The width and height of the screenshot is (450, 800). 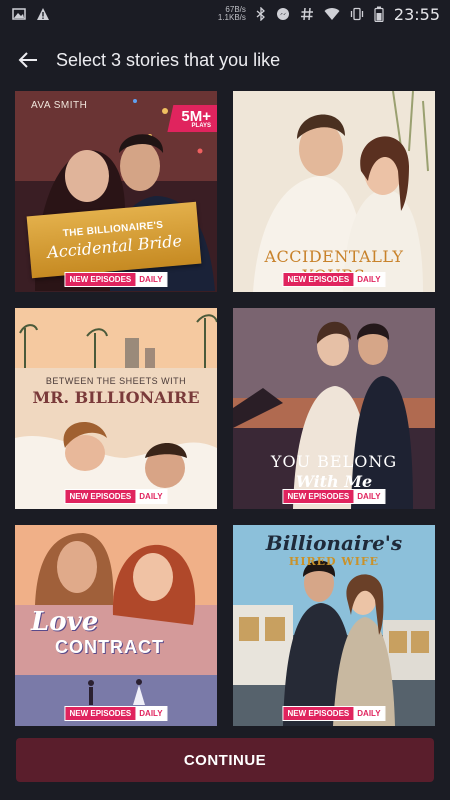 I want to click on network-speed: 67B/s 1.1KB/s, so click(x=232, y=14).